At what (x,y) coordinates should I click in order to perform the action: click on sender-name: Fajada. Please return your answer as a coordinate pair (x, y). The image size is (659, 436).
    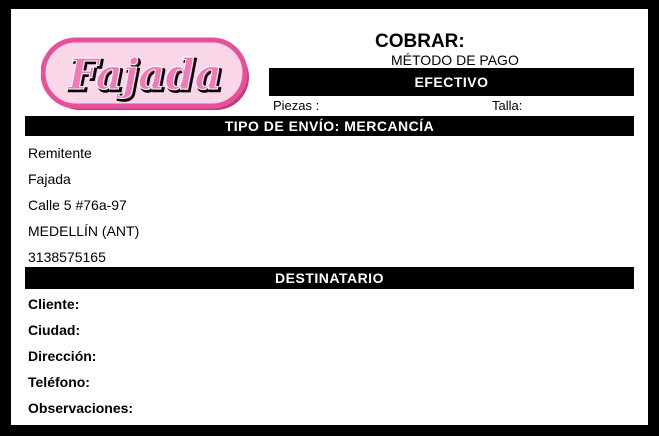
    Looking at the image, I should click on (49, 179).